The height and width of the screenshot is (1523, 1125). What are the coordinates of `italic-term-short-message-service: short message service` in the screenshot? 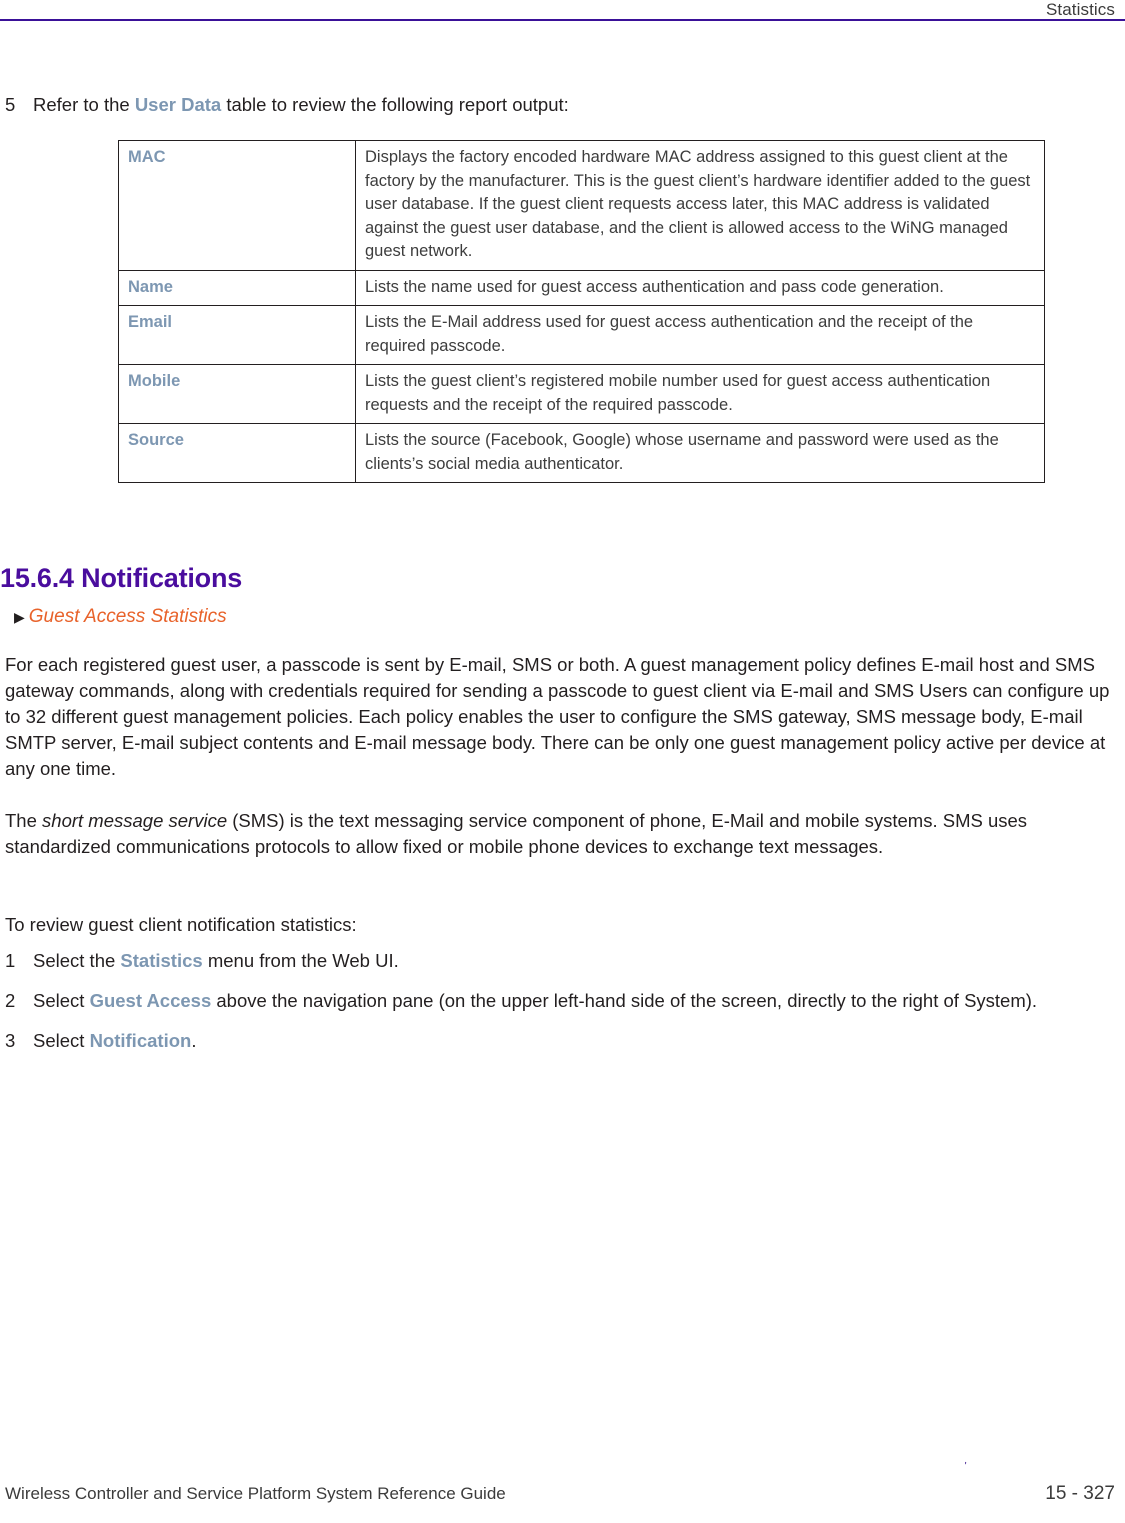 It's located at (135, 820).